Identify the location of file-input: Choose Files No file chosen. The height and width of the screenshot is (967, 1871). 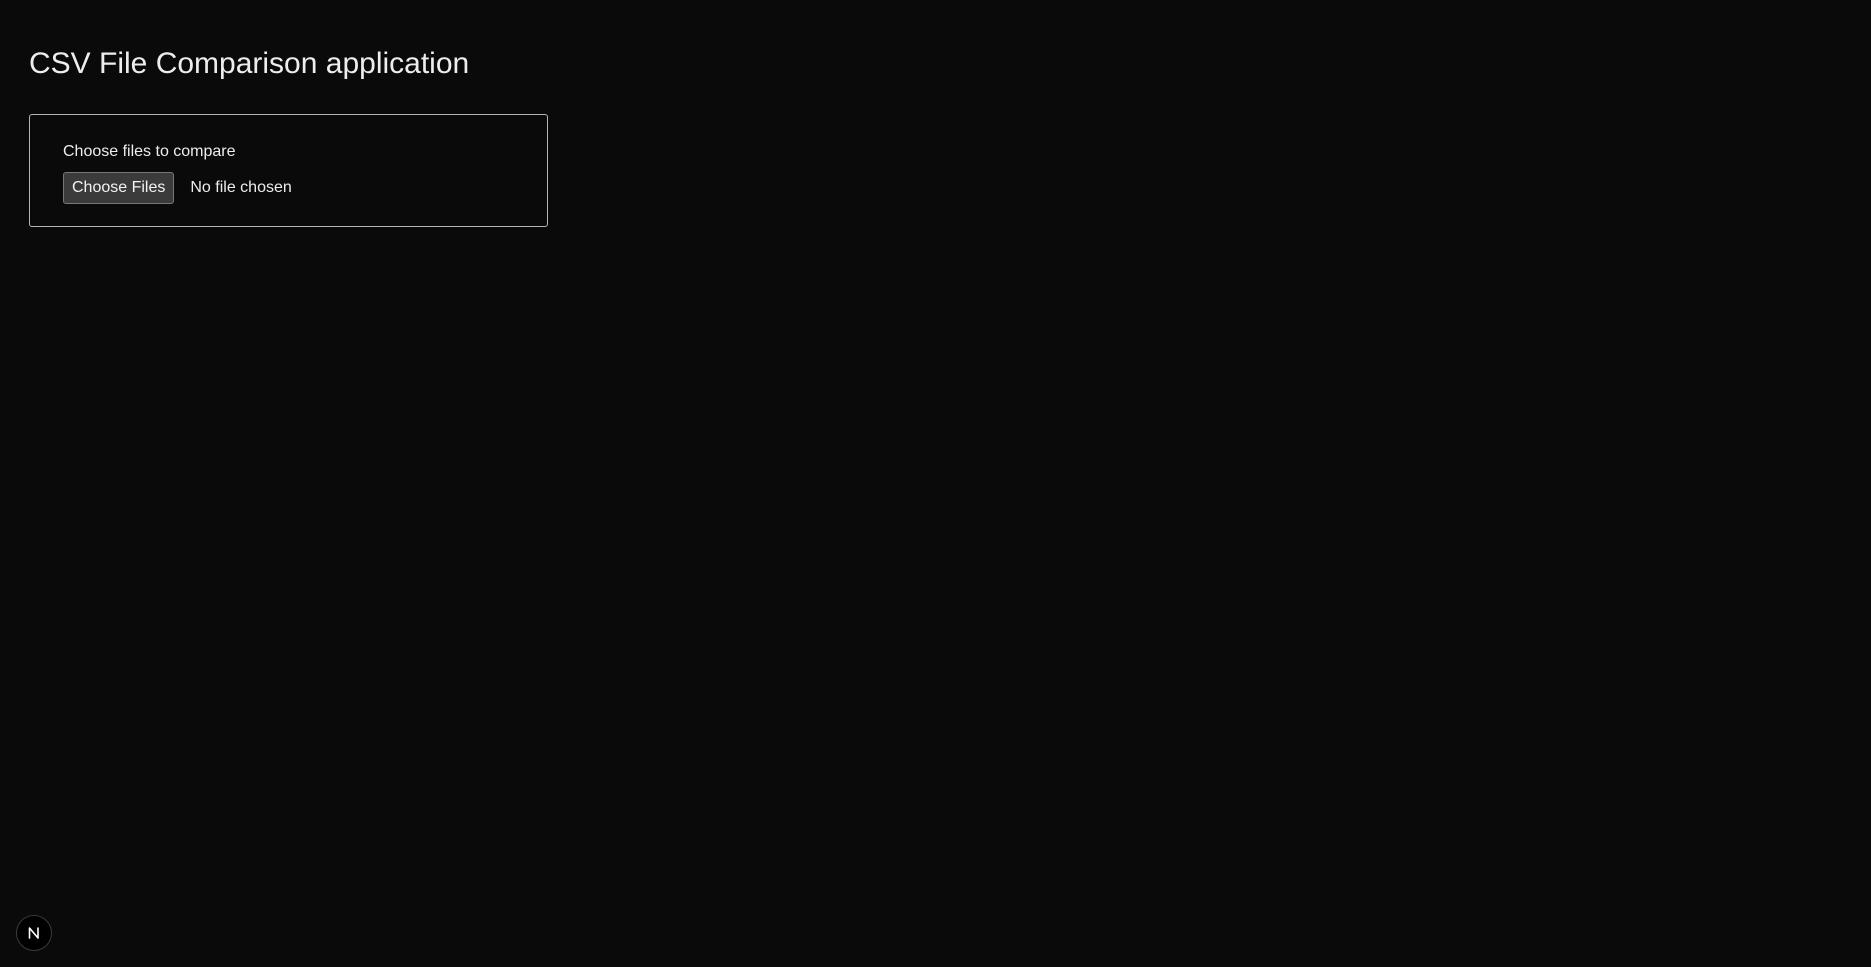
(177, 188).